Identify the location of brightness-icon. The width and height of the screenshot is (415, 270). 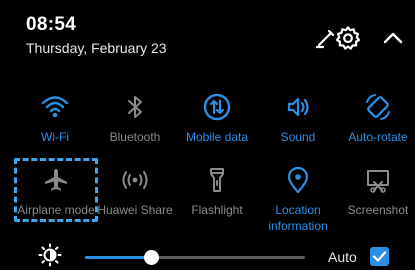
(50, 255).